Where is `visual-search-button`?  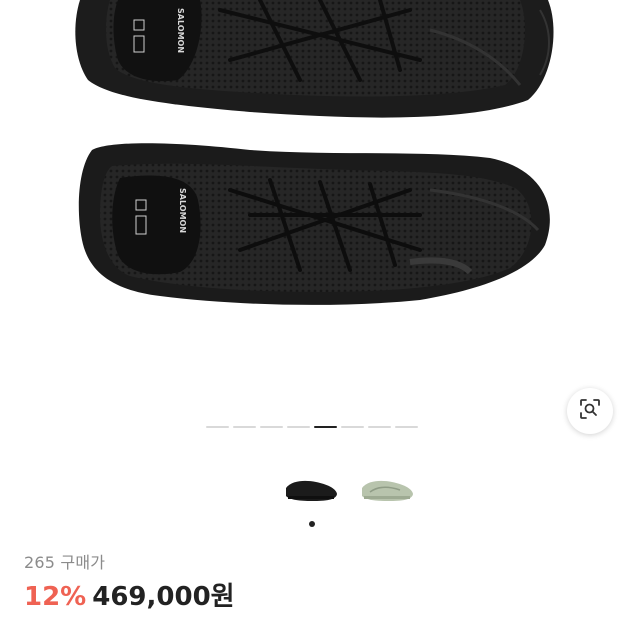 visual-search-button is located at coordinates (590, 411).